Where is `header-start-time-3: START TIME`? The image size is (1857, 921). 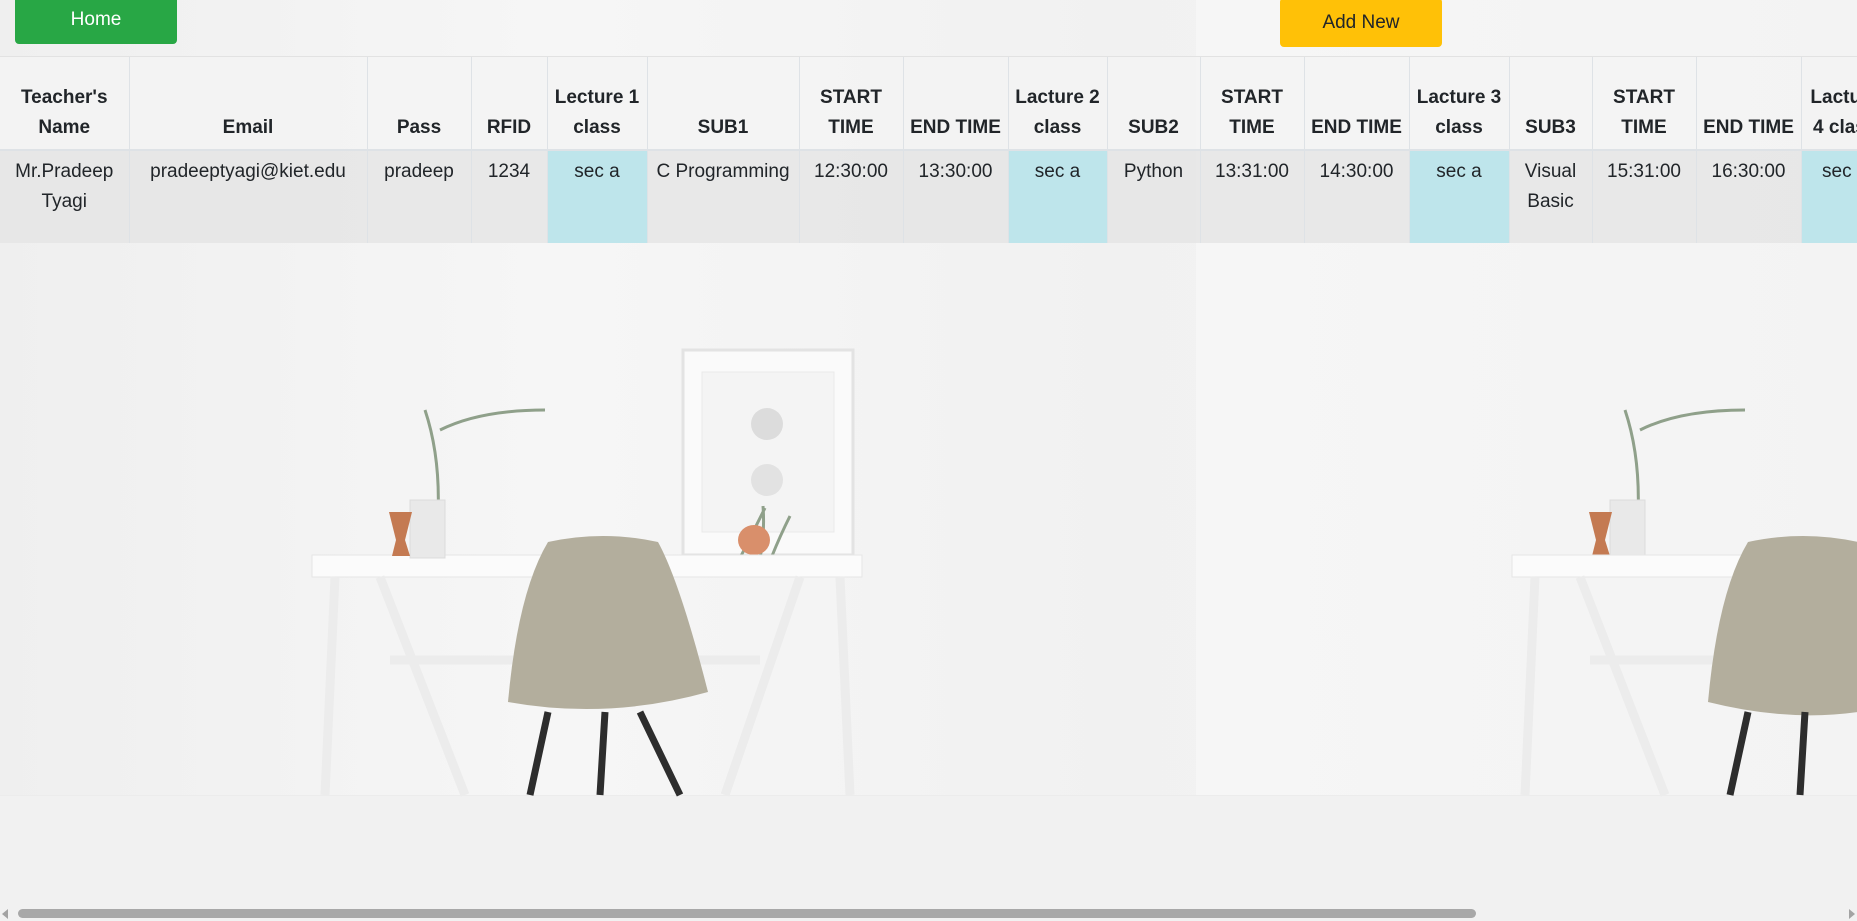
header-start-time-3: START TIME is located at coordinates (1643, 103).